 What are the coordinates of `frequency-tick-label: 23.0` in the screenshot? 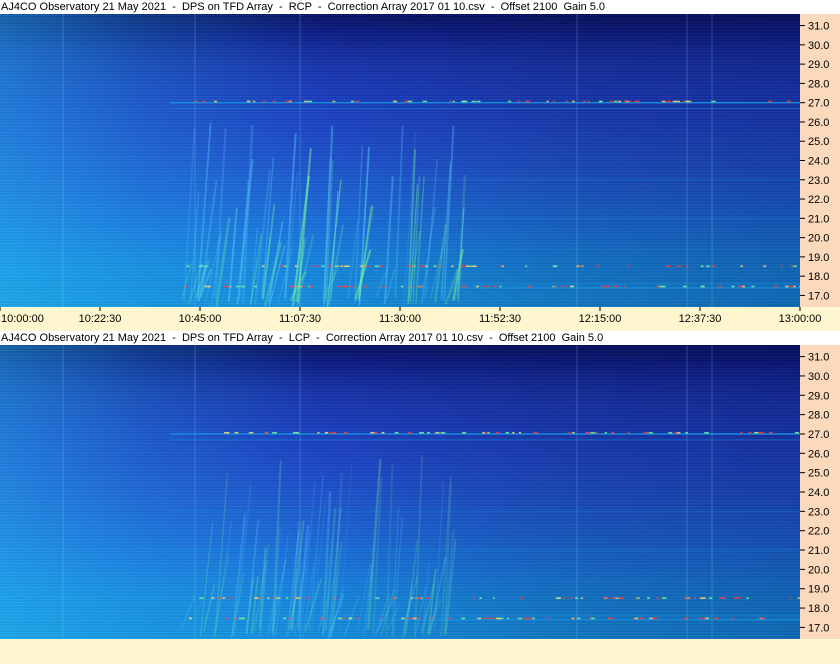 It's located at (818, 181).